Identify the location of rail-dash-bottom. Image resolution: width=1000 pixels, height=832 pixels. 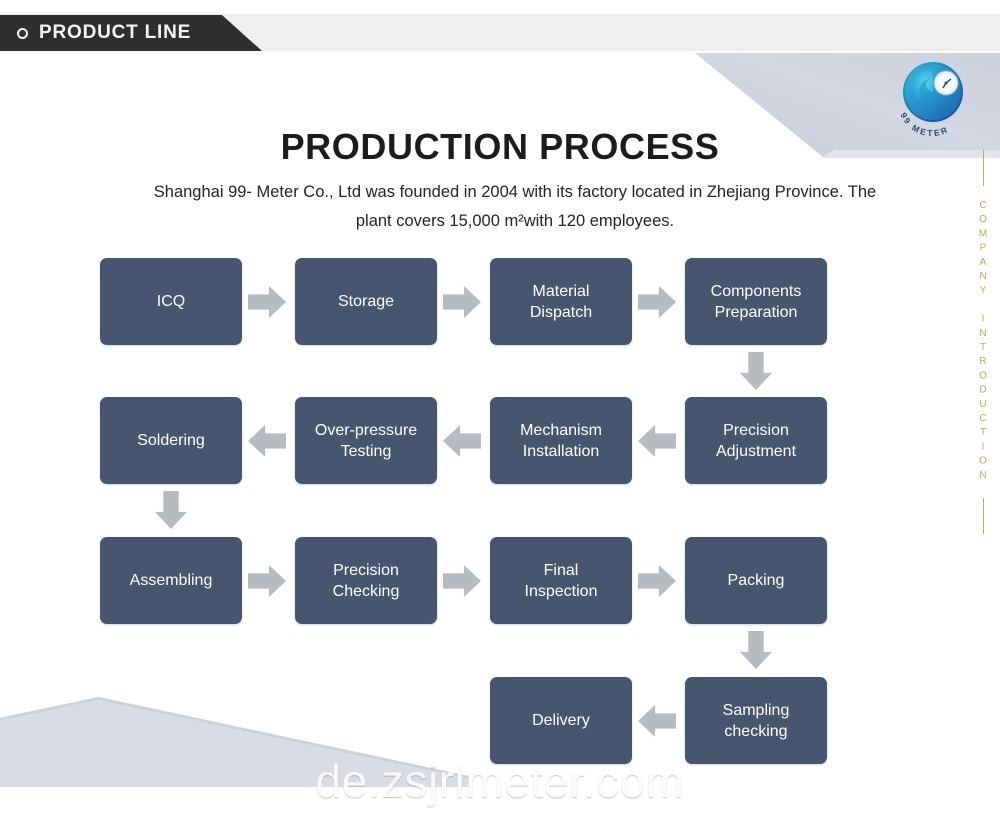
(983, 516).